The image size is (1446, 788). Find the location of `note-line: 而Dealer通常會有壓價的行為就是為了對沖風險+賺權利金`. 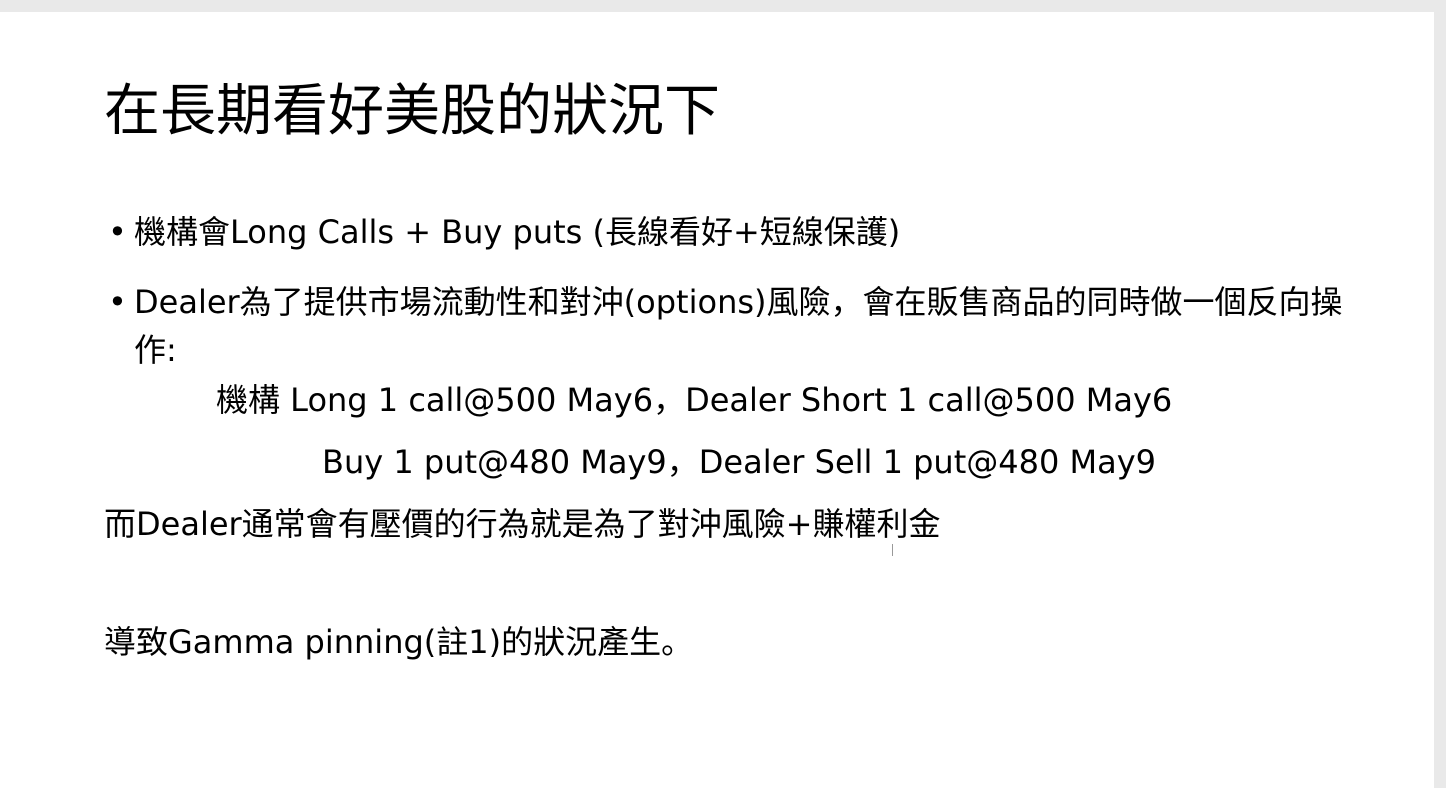

note-line: 而Dealer通常會有壓價的行為就是為了對沖風險+賺權利金 is located at coordinates (522, 524).